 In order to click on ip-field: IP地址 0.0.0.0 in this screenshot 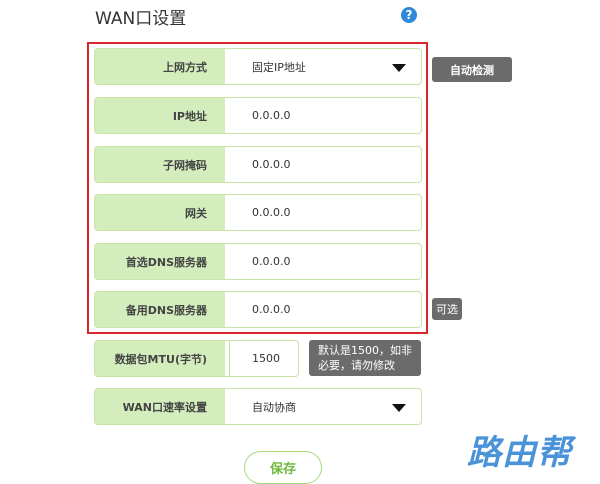, I will do `click(258, 115)`.